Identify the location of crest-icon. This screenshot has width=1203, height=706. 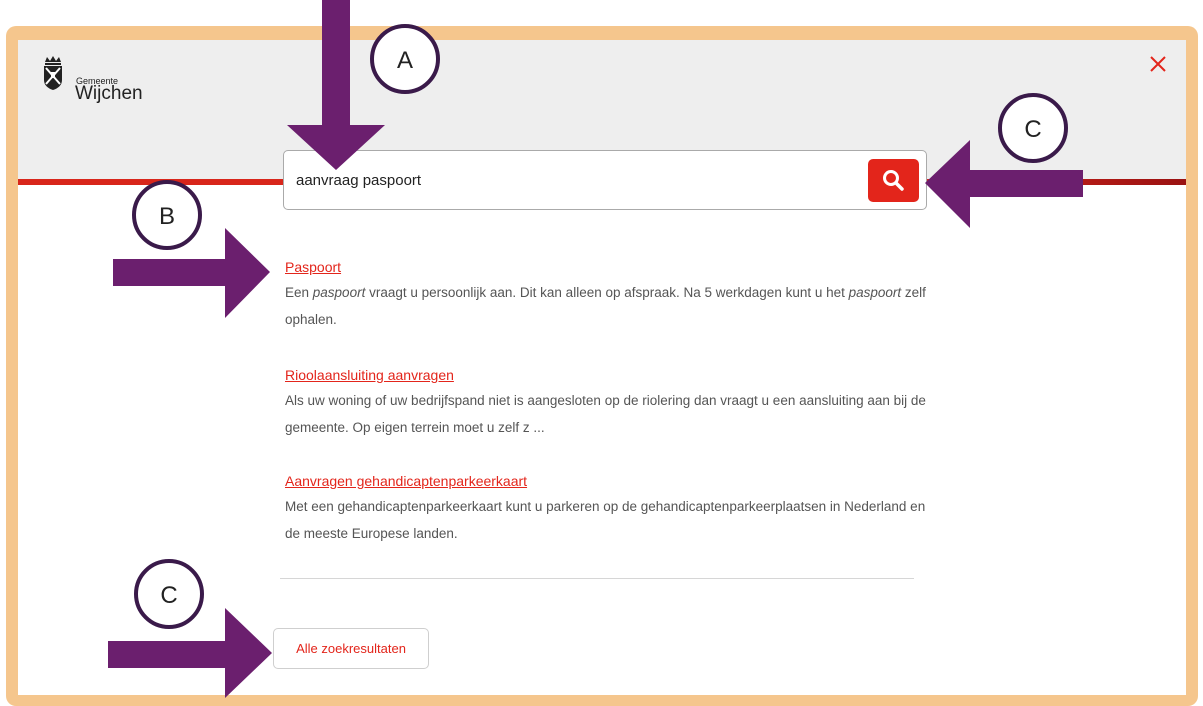
(53, 73).